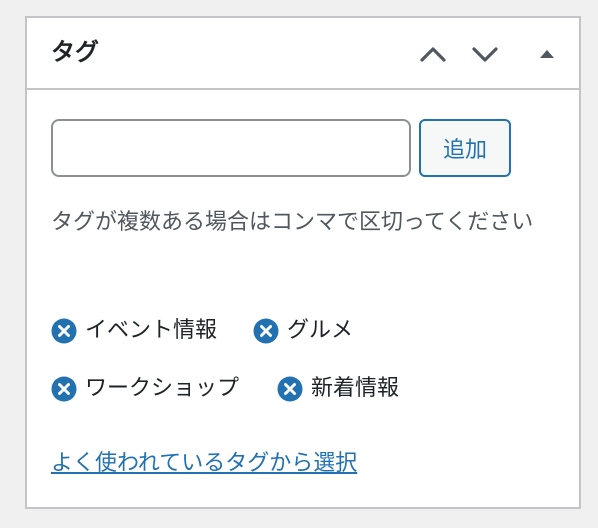 This screenshot has width=598, height=528. Describe the element at coordinates (204, 464) in the screenshot. I see `choose-most-used-tags-link: よく使われているタグから選択` at that location.